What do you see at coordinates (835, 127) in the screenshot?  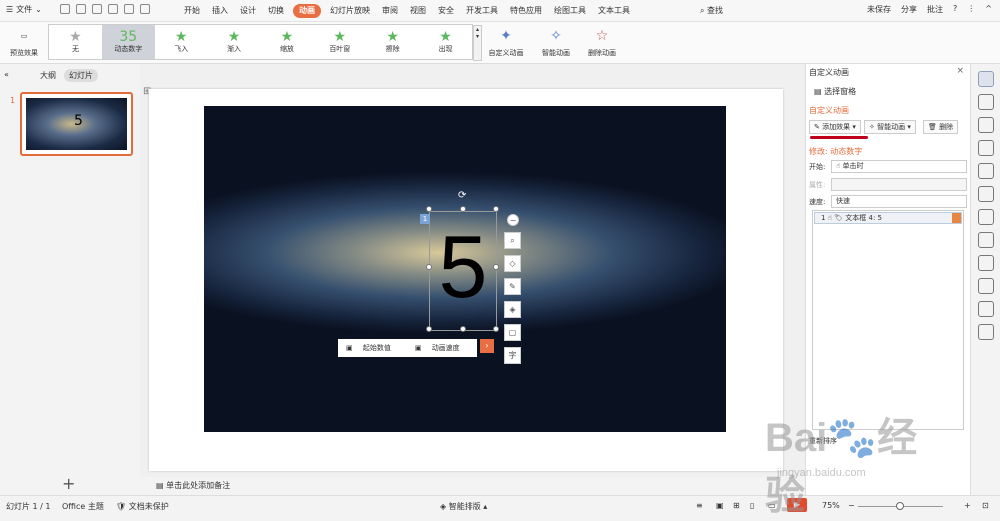 I see `add-effect-button: ✎ 添加效果 ▾` at bounding box center [835, 127].